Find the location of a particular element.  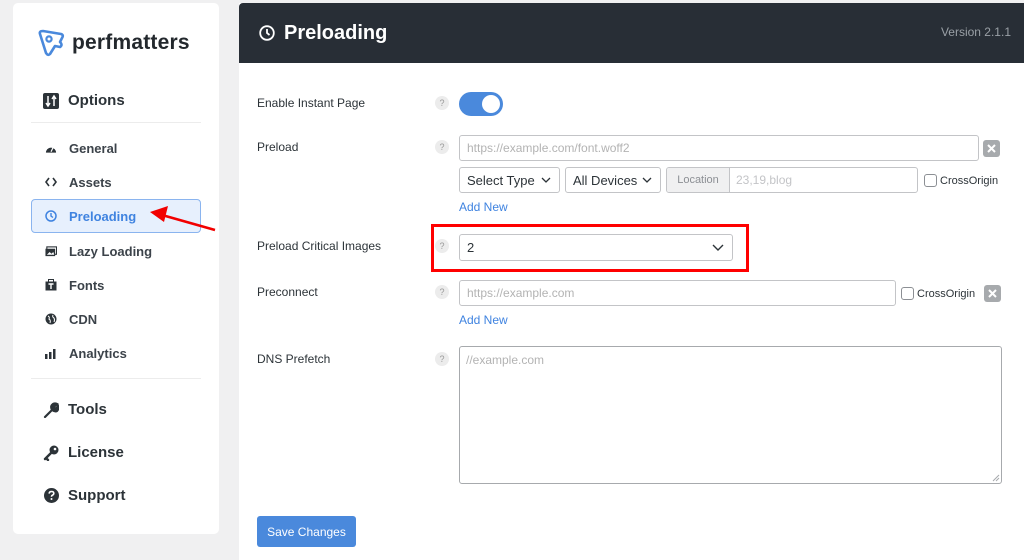

options-label: Options is located at coordinates (96, 100).